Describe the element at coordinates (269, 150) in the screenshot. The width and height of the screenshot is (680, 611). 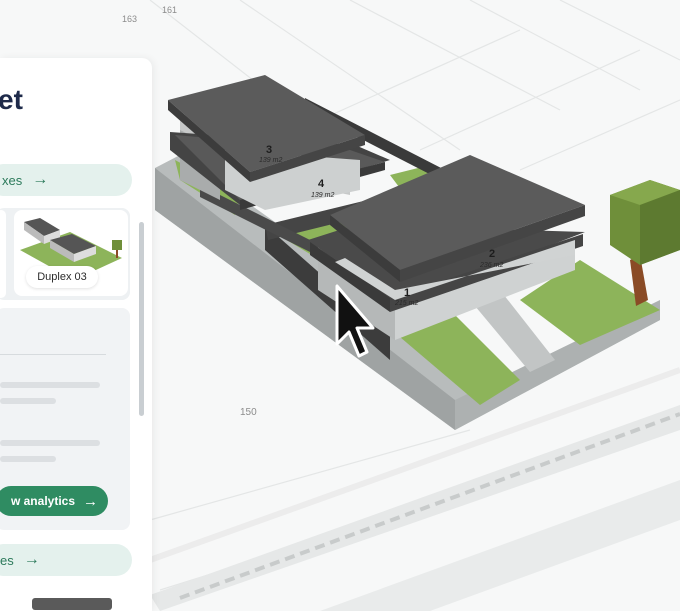
I see `unit-number: 3` at that location.